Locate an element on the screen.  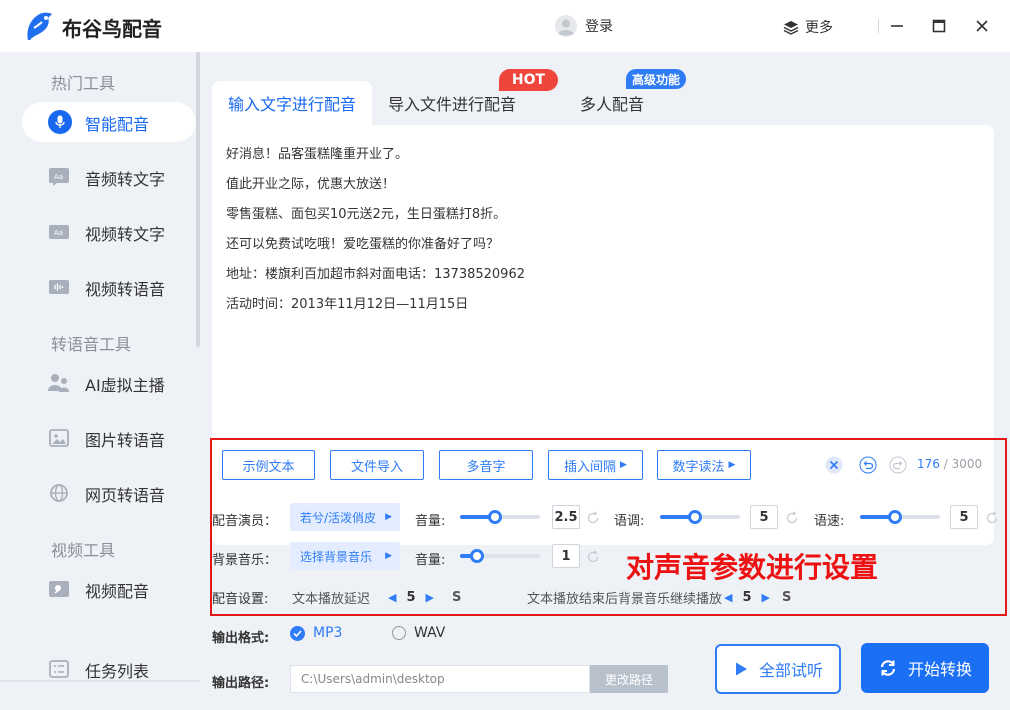
image-icon is located at coordinates (59, 438).